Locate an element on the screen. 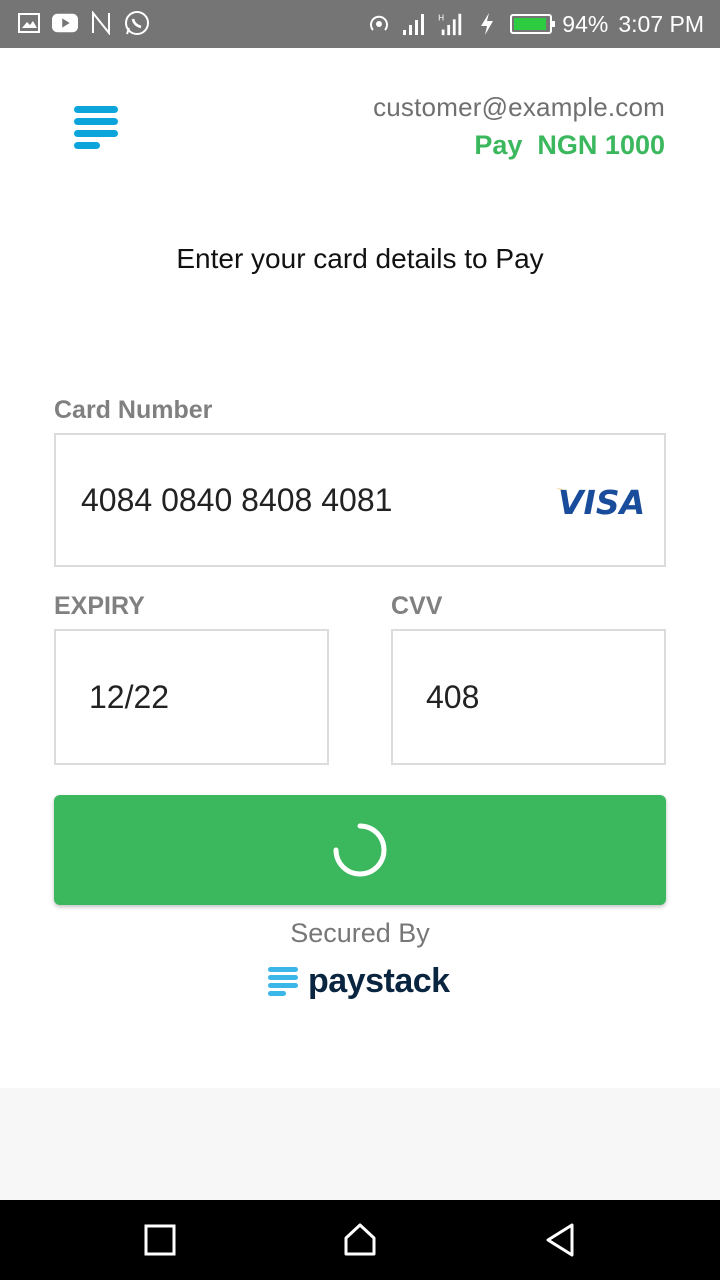  card-number-value: 4084 0840 8408 4081 is located at coordinates (237, 499).